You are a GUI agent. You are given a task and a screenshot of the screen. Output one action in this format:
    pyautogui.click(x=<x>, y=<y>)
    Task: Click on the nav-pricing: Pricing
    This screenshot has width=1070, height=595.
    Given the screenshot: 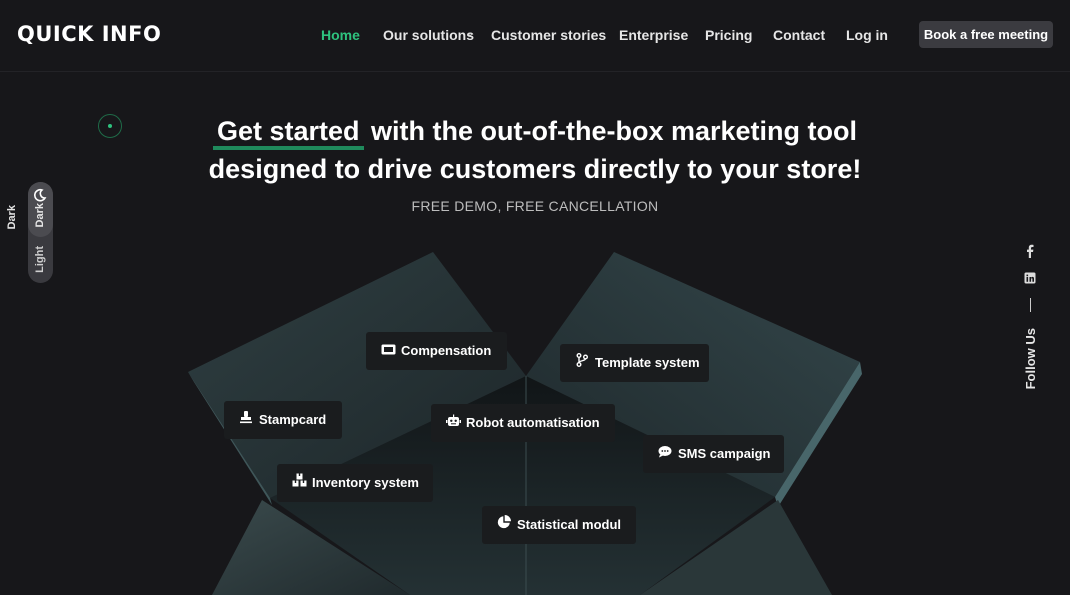 What is the action you would take?
    pyautogui.click(x=728, y=35)
    